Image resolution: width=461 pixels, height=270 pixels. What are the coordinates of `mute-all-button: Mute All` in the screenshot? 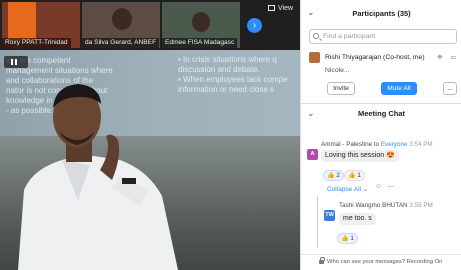 It's located at (399, 88).